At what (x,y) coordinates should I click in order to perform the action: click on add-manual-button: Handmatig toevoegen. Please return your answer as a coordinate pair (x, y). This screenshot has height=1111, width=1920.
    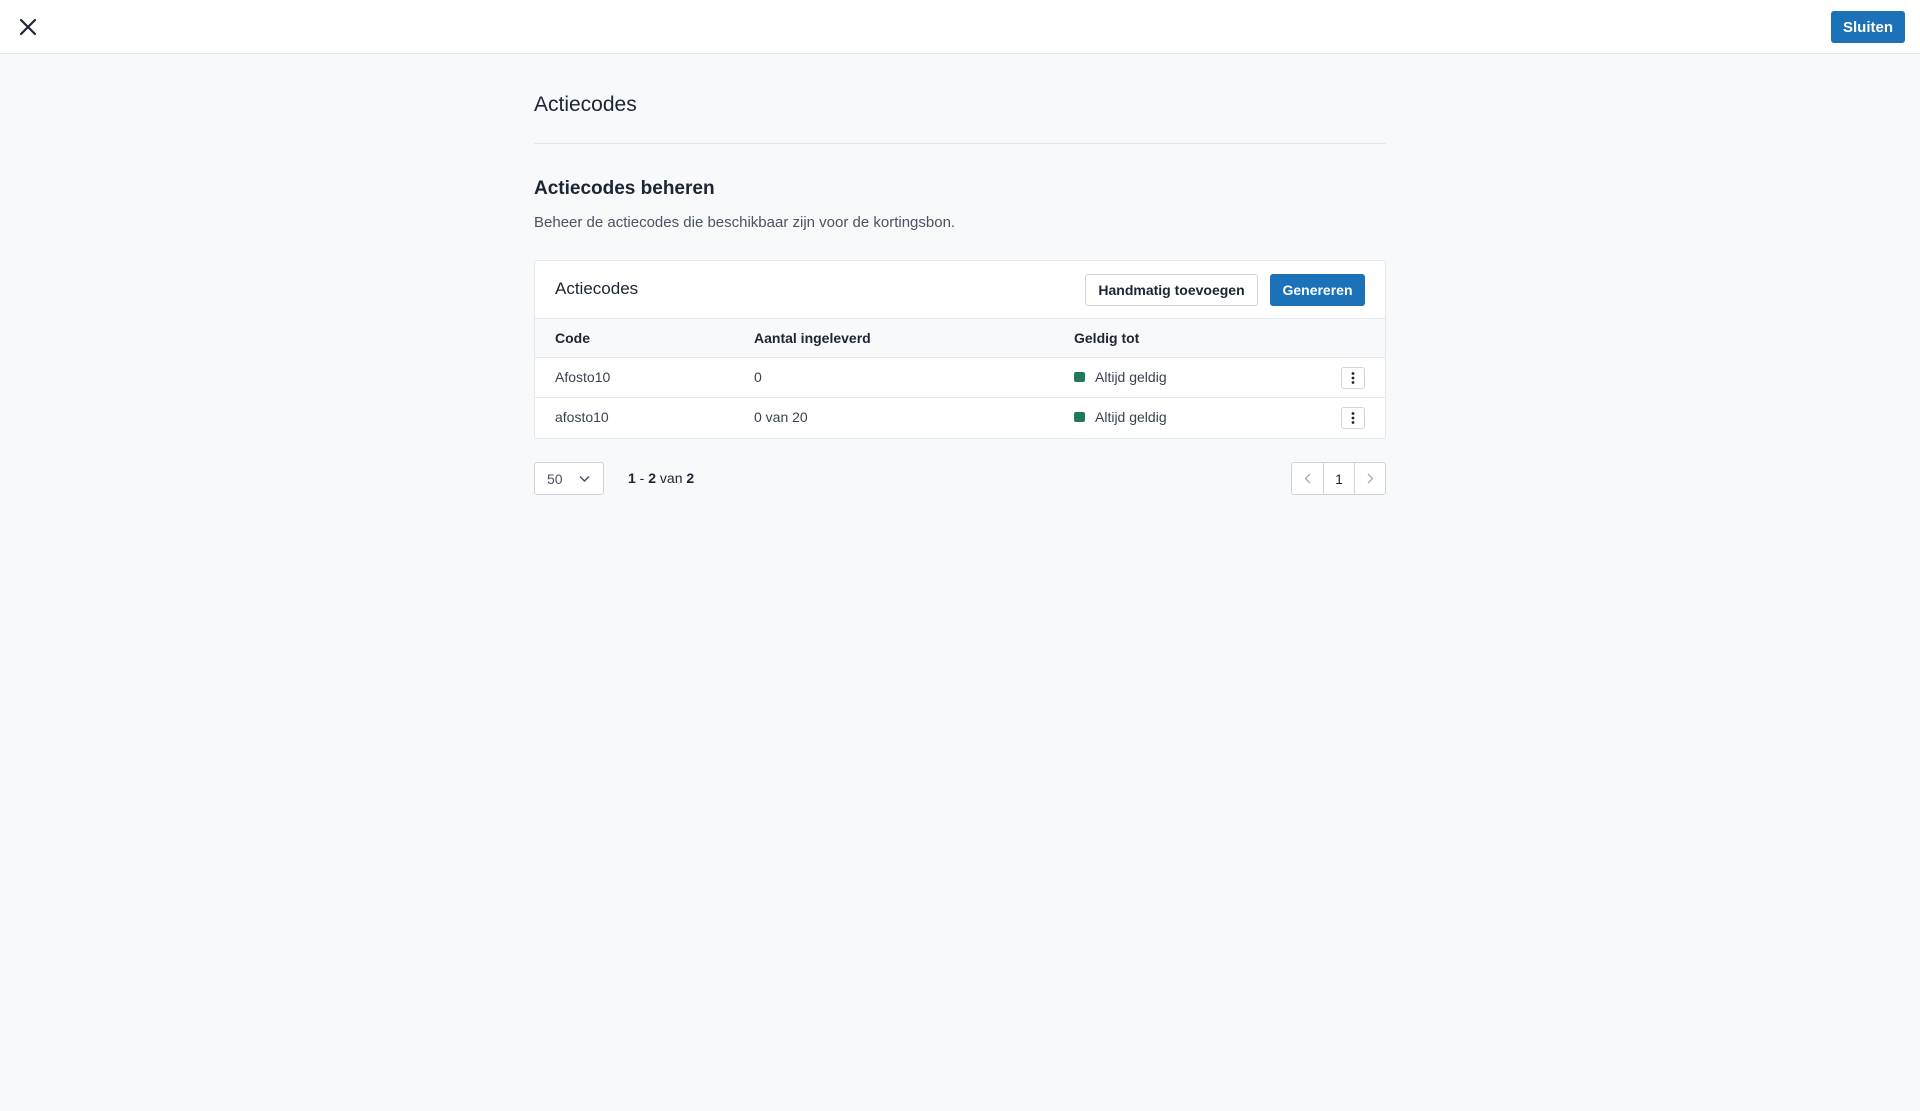
    Looking at the image, I should click on (1171, 290).